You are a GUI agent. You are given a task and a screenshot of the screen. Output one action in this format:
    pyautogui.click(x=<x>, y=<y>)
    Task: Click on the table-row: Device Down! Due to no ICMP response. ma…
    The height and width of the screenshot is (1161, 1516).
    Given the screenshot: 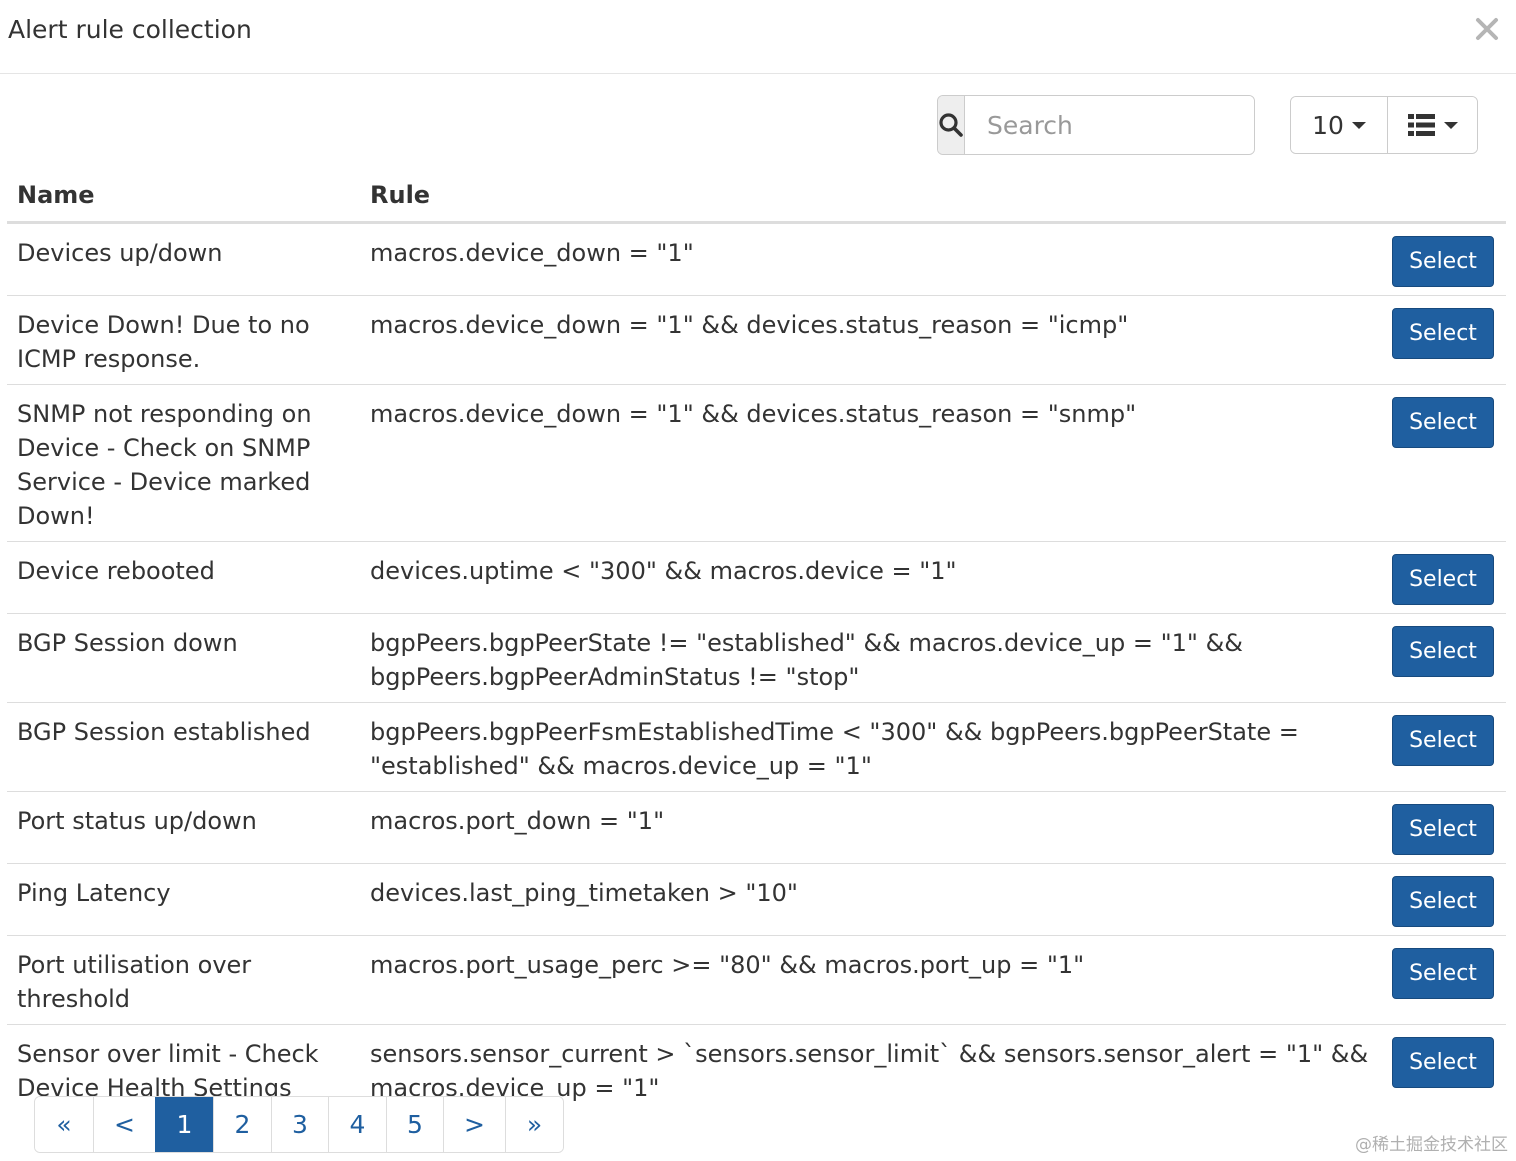 What is the action you would take?
    pyautogui.click(x=756, y=339)
    